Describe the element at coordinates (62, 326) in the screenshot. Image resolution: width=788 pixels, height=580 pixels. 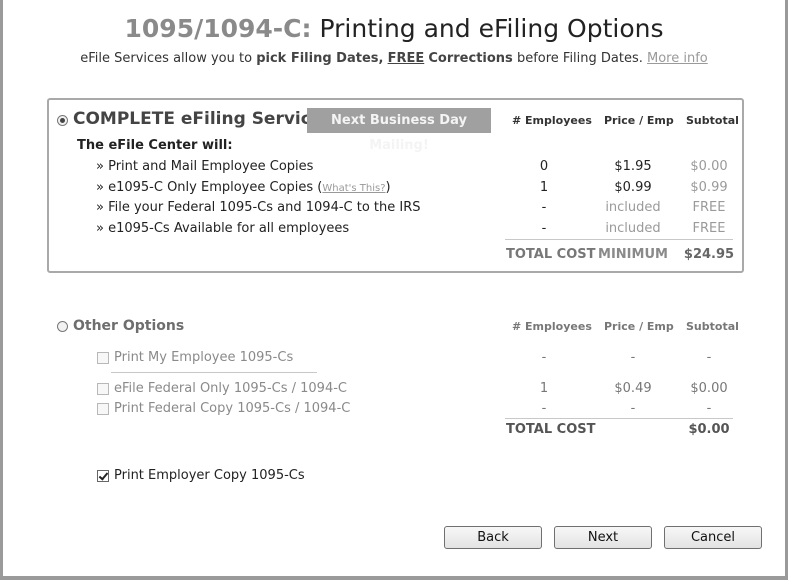
I see `other-options-radio` at that location.